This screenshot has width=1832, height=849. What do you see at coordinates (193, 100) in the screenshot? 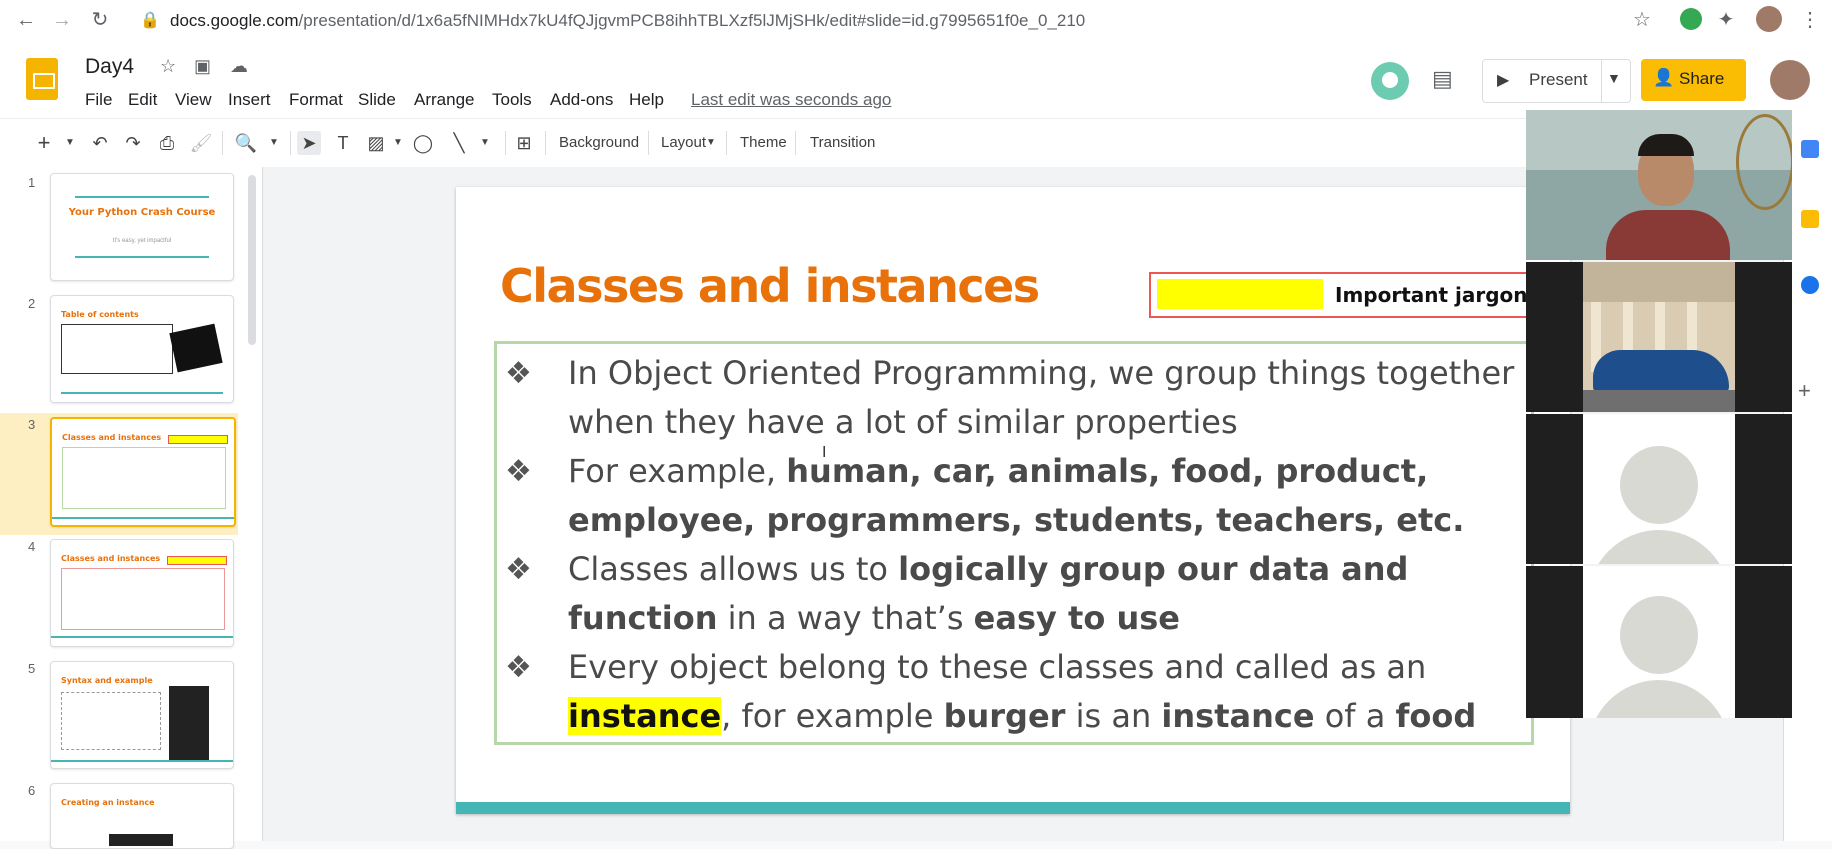
I see `menu-view: View` at bounding box center [193, 100].